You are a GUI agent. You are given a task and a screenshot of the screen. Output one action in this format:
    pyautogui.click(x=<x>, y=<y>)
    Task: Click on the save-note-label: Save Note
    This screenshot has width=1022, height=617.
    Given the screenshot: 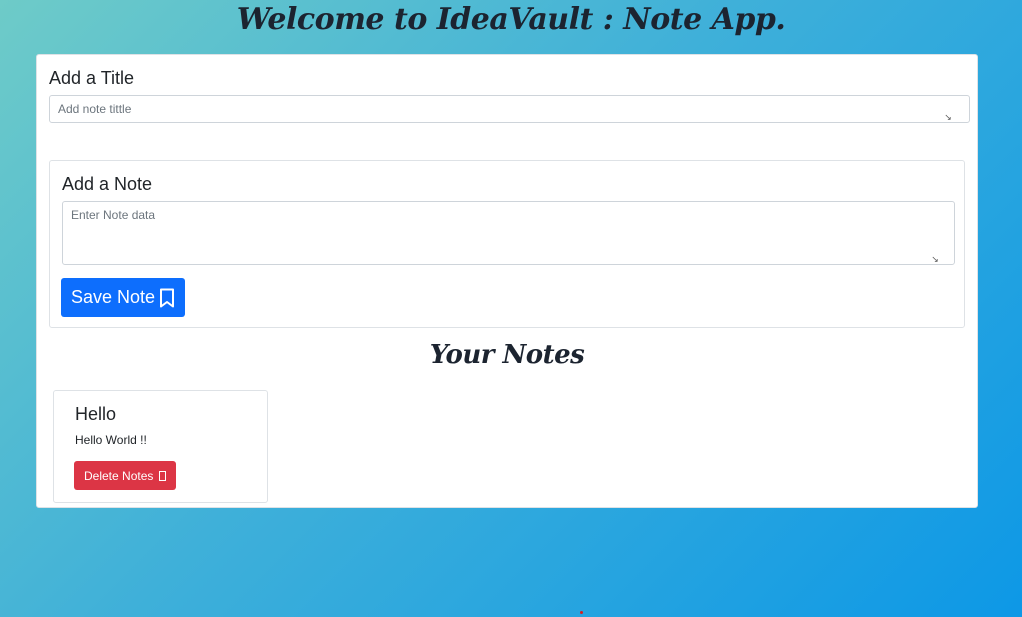 What is the action you would take?
    pyautogui.click(x=113, y=297)
    